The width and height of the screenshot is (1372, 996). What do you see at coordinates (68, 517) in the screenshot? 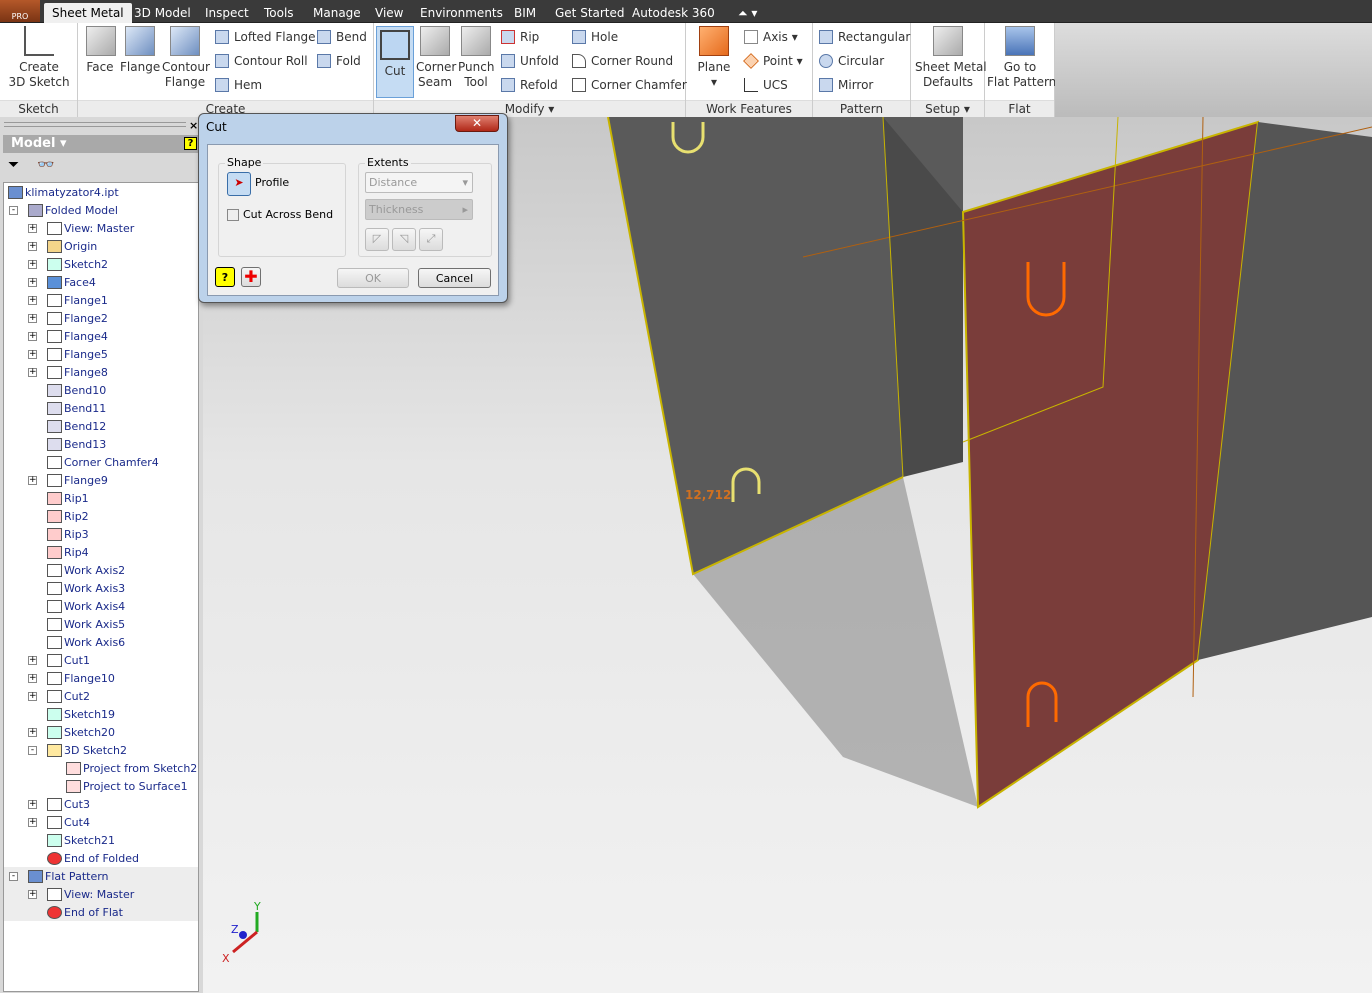
I see `tree-item: Rip2` at bounding box center [68, 517].